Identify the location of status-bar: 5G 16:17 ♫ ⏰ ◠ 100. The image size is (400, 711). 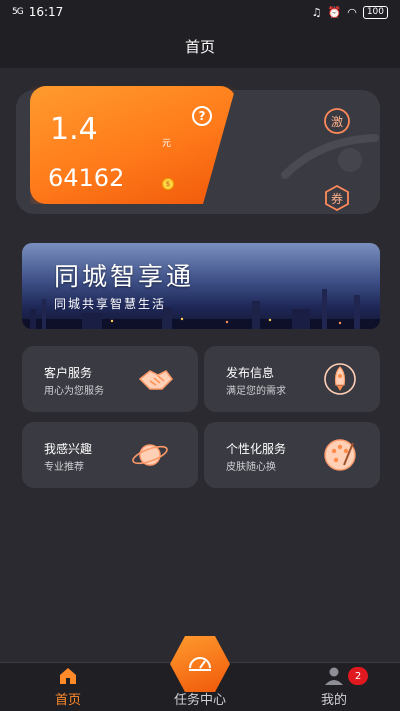
(200, 12).